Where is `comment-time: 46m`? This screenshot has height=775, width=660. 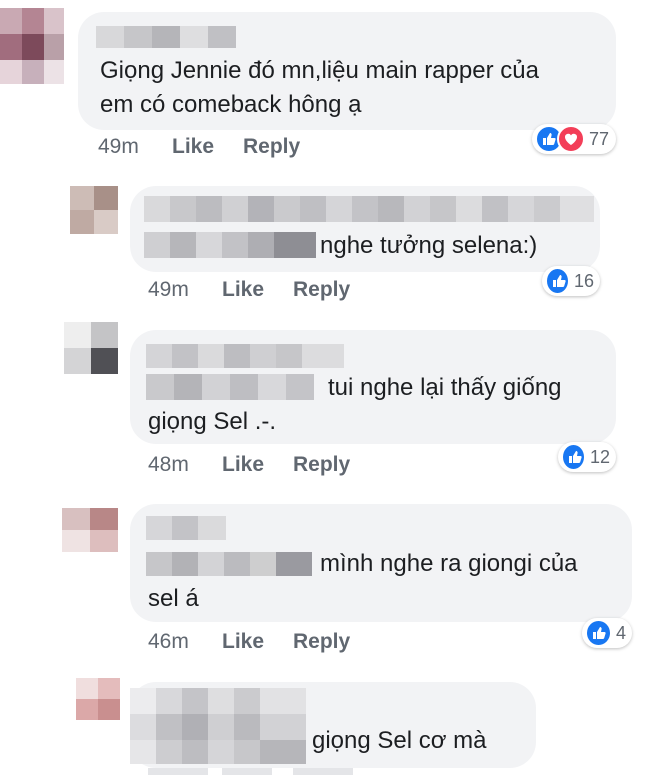
comment-time: 46m is located at coordinates (168, 642).